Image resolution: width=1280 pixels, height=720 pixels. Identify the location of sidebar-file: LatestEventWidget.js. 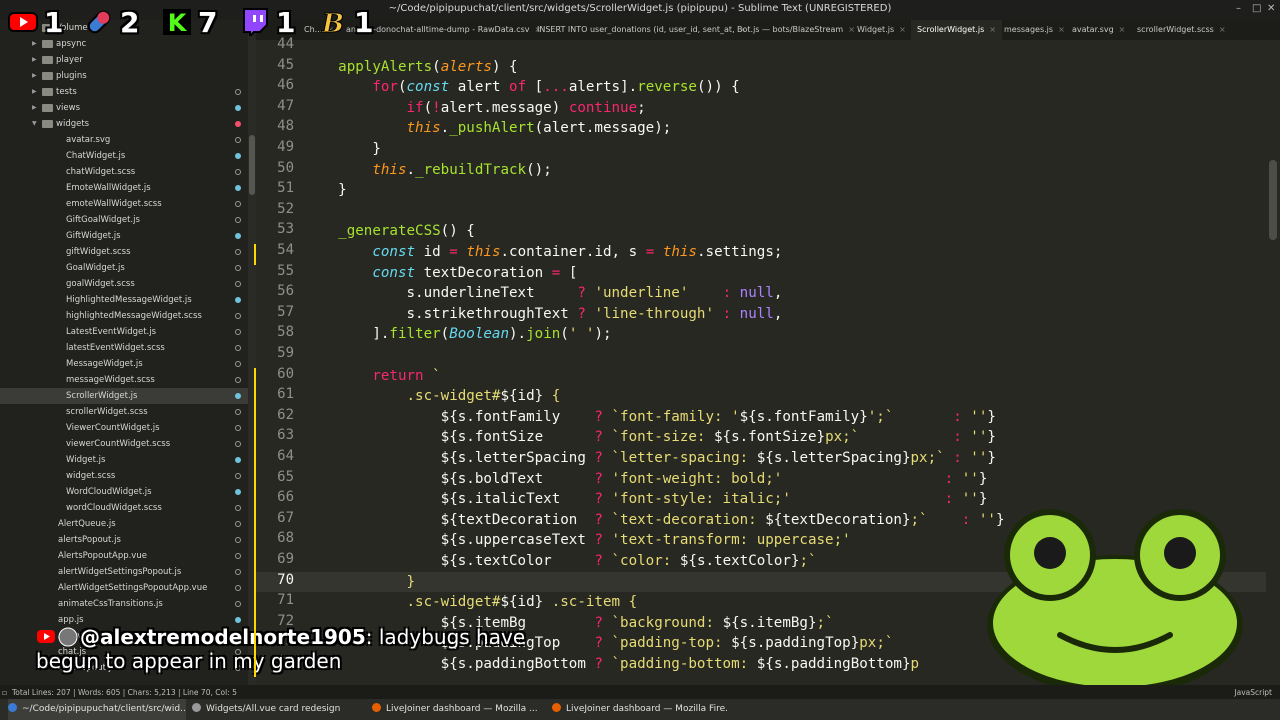
(124, 332).